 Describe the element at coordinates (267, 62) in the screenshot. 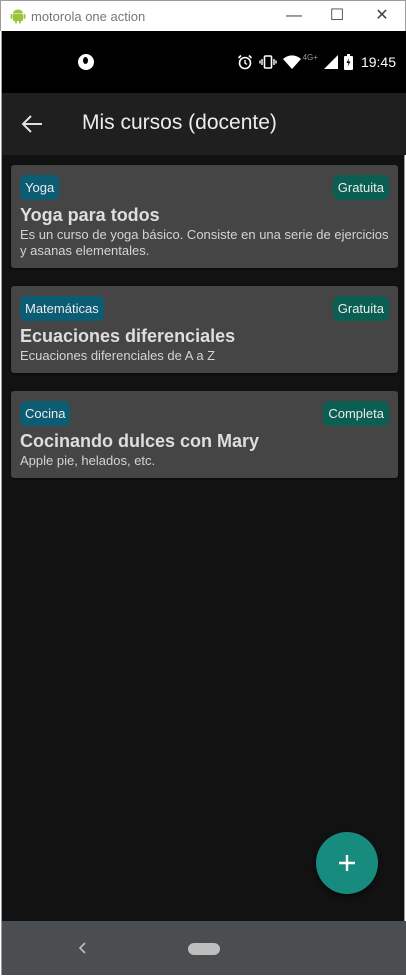

I see `vibrate-icon` at that location.